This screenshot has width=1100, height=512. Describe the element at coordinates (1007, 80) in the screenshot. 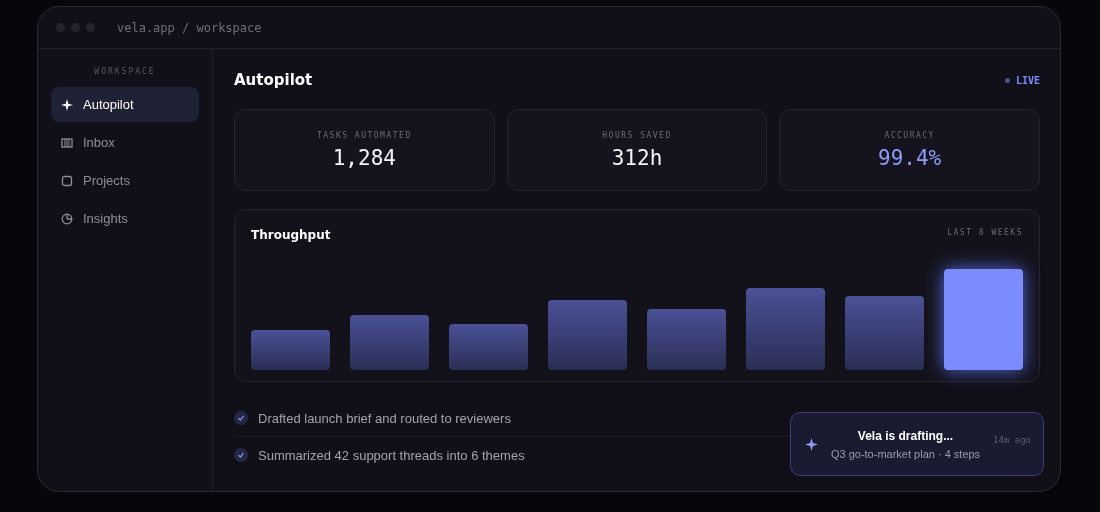

I see `status-dot-icon` at that location.